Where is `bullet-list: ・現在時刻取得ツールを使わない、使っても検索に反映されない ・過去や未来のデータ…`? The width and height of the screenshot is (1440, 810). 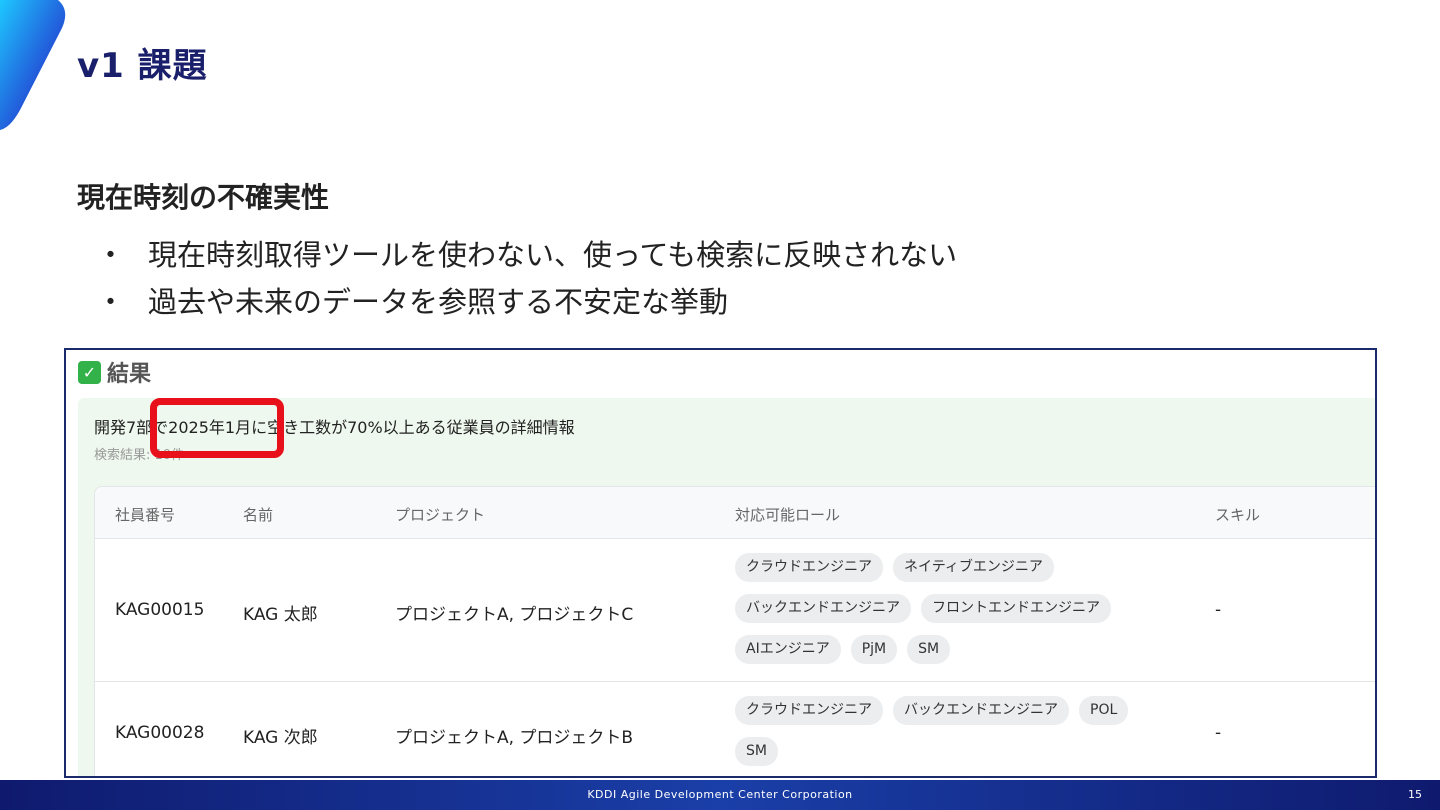
bullet-list: ・現在時刻取得ツールを使わない、使っても検索に反映されない ・過去や未来のデータ… is located at coordinates (526, 279).